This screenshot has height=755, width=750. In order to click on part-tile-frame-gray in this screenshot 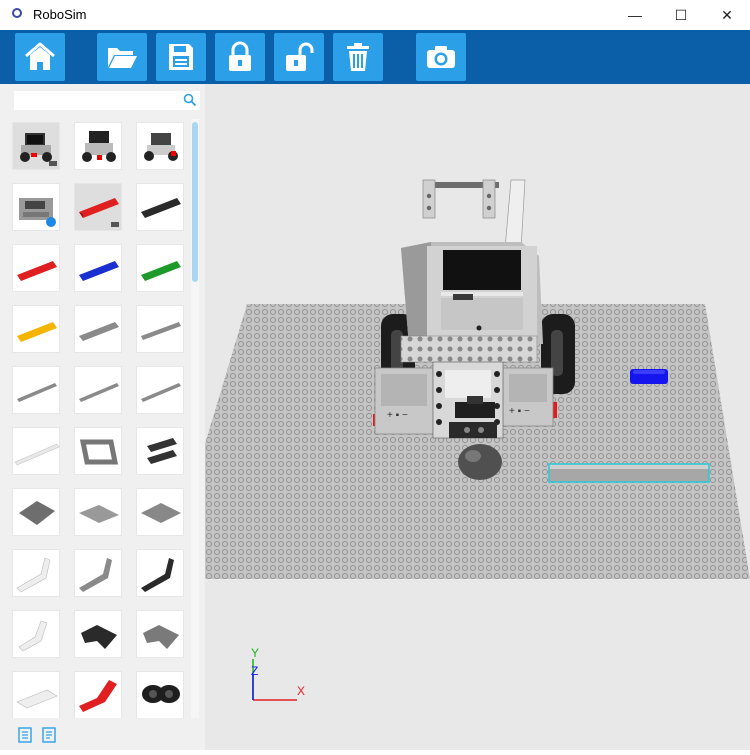, I will do `click(98, 451)`.